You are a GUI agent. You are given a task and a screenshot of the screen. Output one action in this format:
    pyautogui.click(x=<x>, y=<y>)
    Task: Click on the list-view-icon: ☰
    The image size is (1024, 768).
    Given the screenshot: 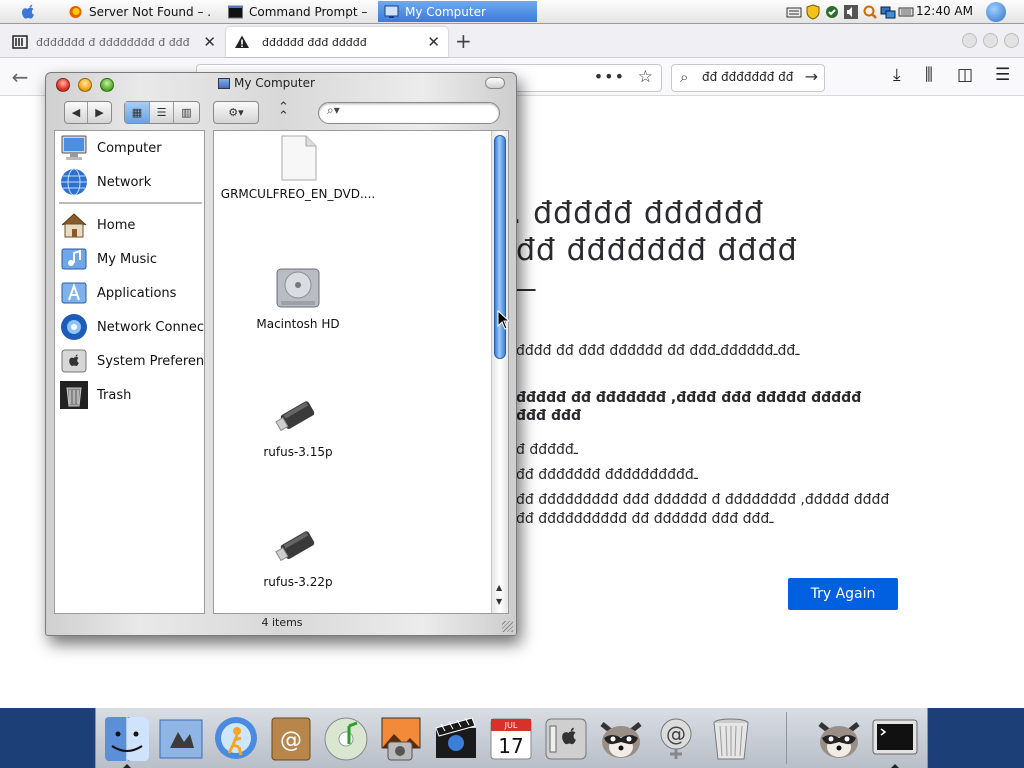 What is the action you would take?
    pyautogui.click(x=162, y=112)
    